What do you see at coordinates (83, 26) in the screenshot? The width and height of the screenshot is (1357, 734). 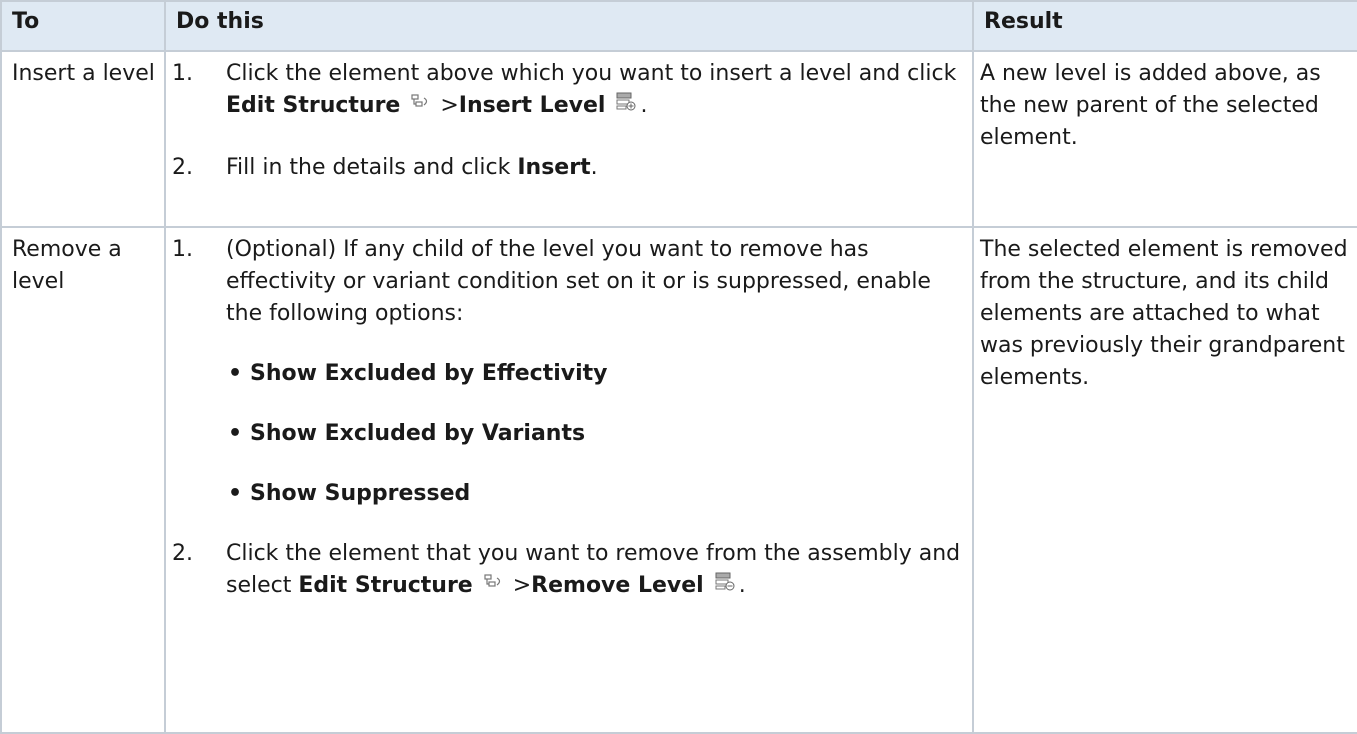 I see `header-to: To` at bounding box center [83, 26].